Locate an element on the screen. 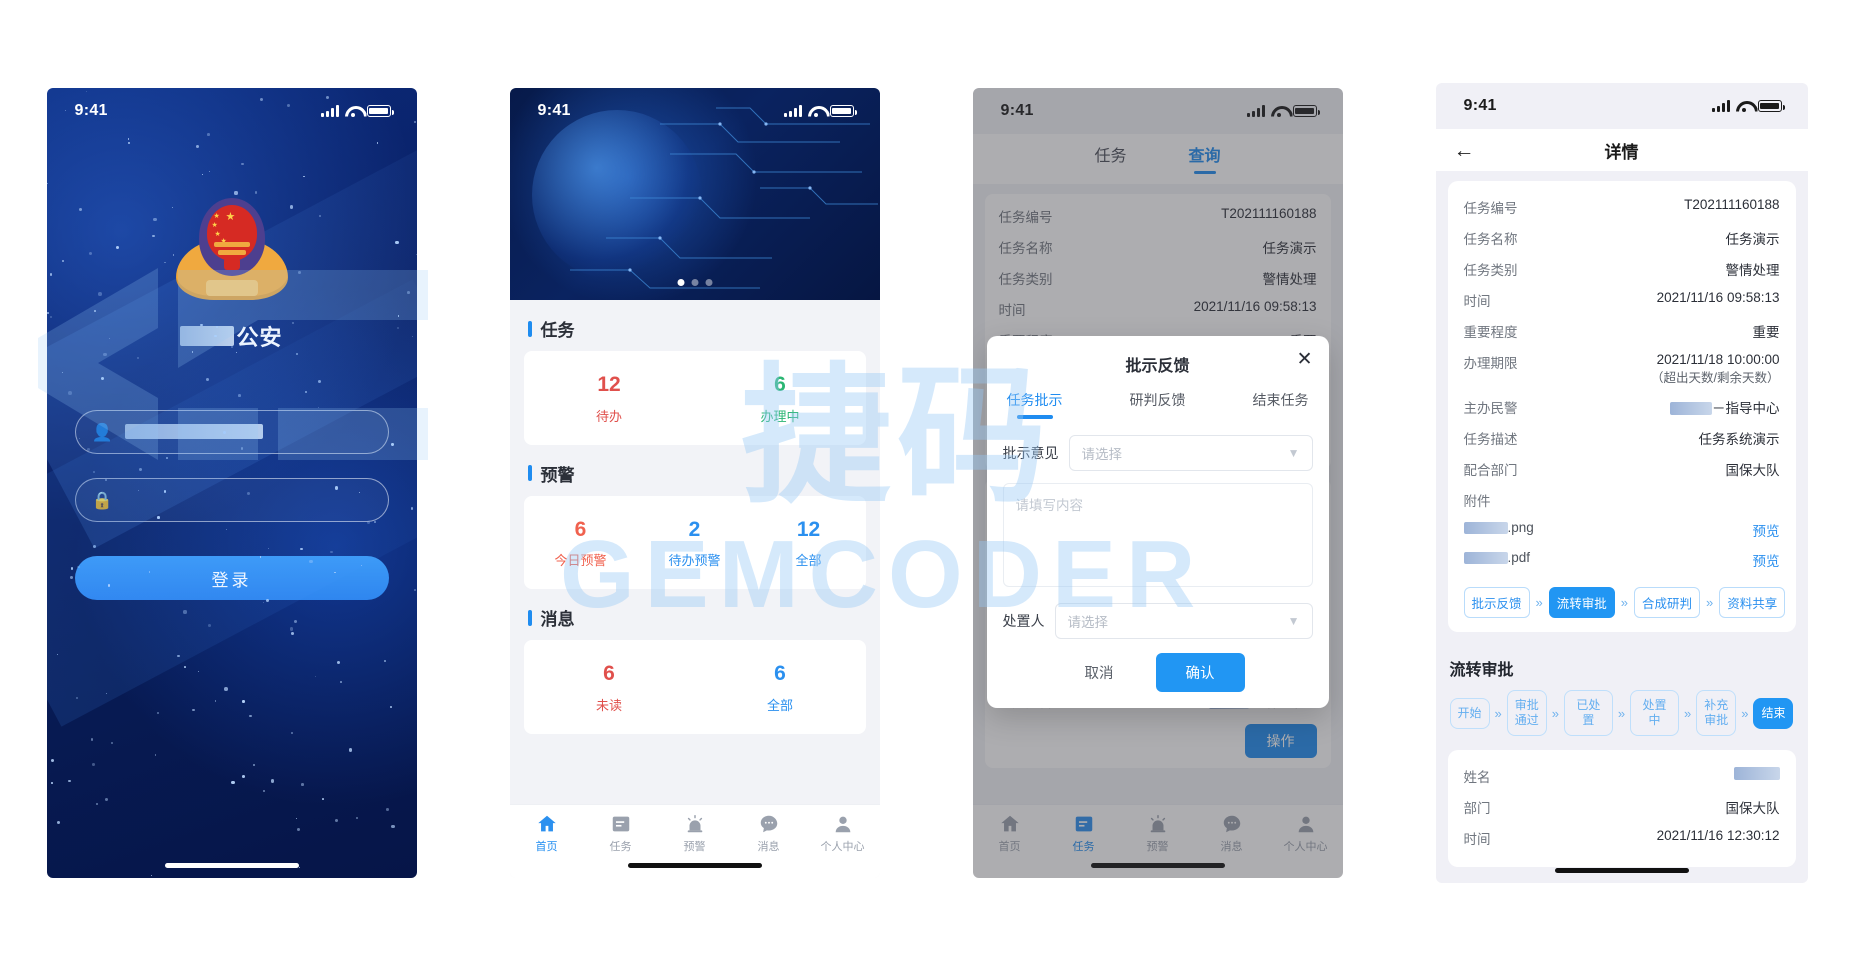 Image resolution: width=1854 pixels, height=966 pixels. field-key: 配合部门 is located at coordinates (1490, 470).